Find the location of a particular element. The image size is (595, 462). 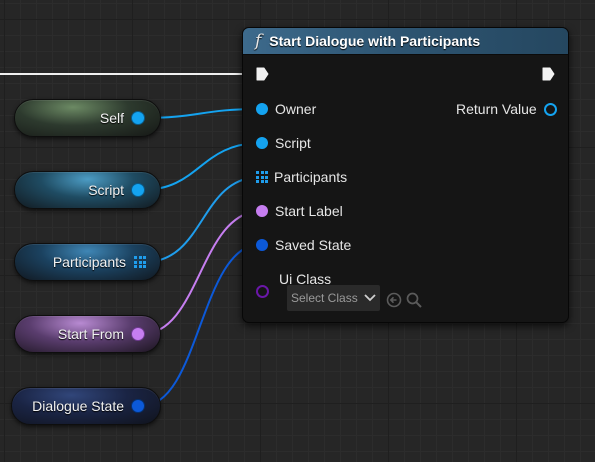

class-select-dropdown: Select Class is located at coordinates (333, 298).